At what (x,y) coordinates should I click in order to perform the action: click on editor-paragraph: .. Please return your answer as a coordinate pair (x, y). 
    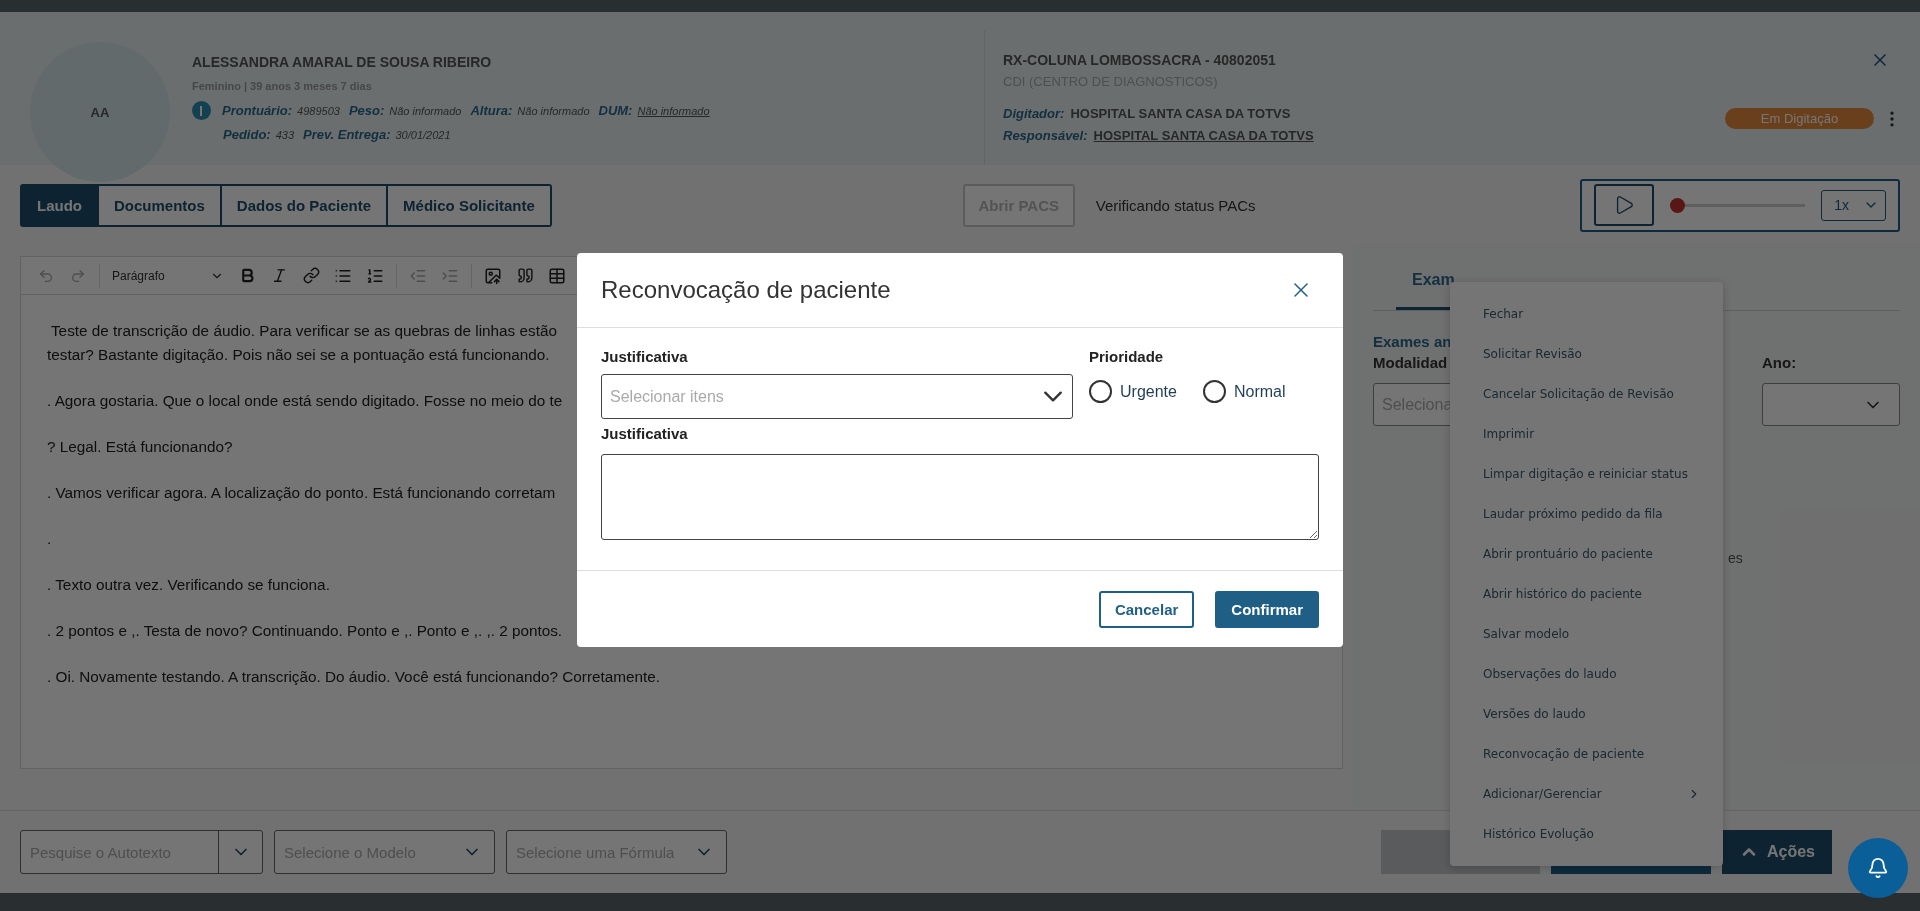
    Looking at the image, I should click on (49, 539).